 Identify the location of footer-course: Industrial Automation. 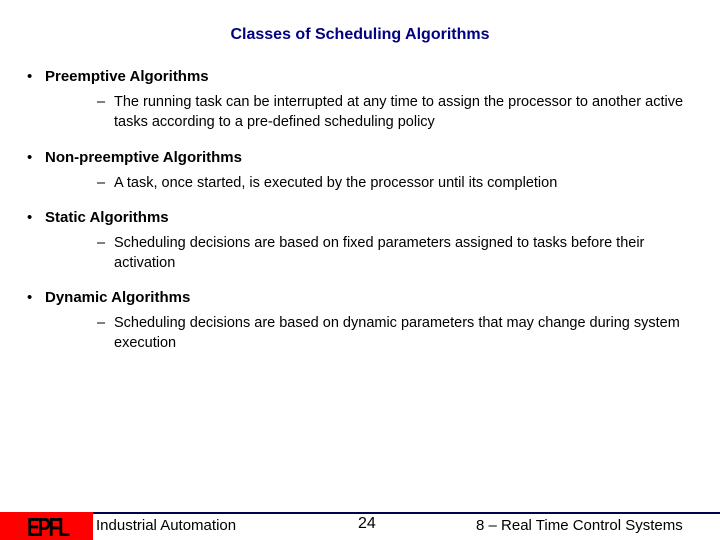
(166, 525).